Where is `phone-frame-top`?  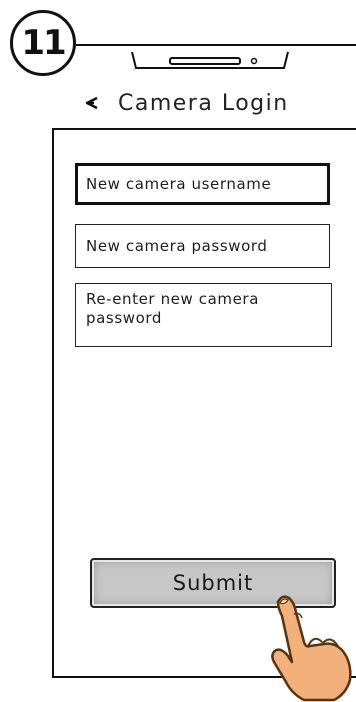
phone-frame-top is located at coordinates (216, 45).